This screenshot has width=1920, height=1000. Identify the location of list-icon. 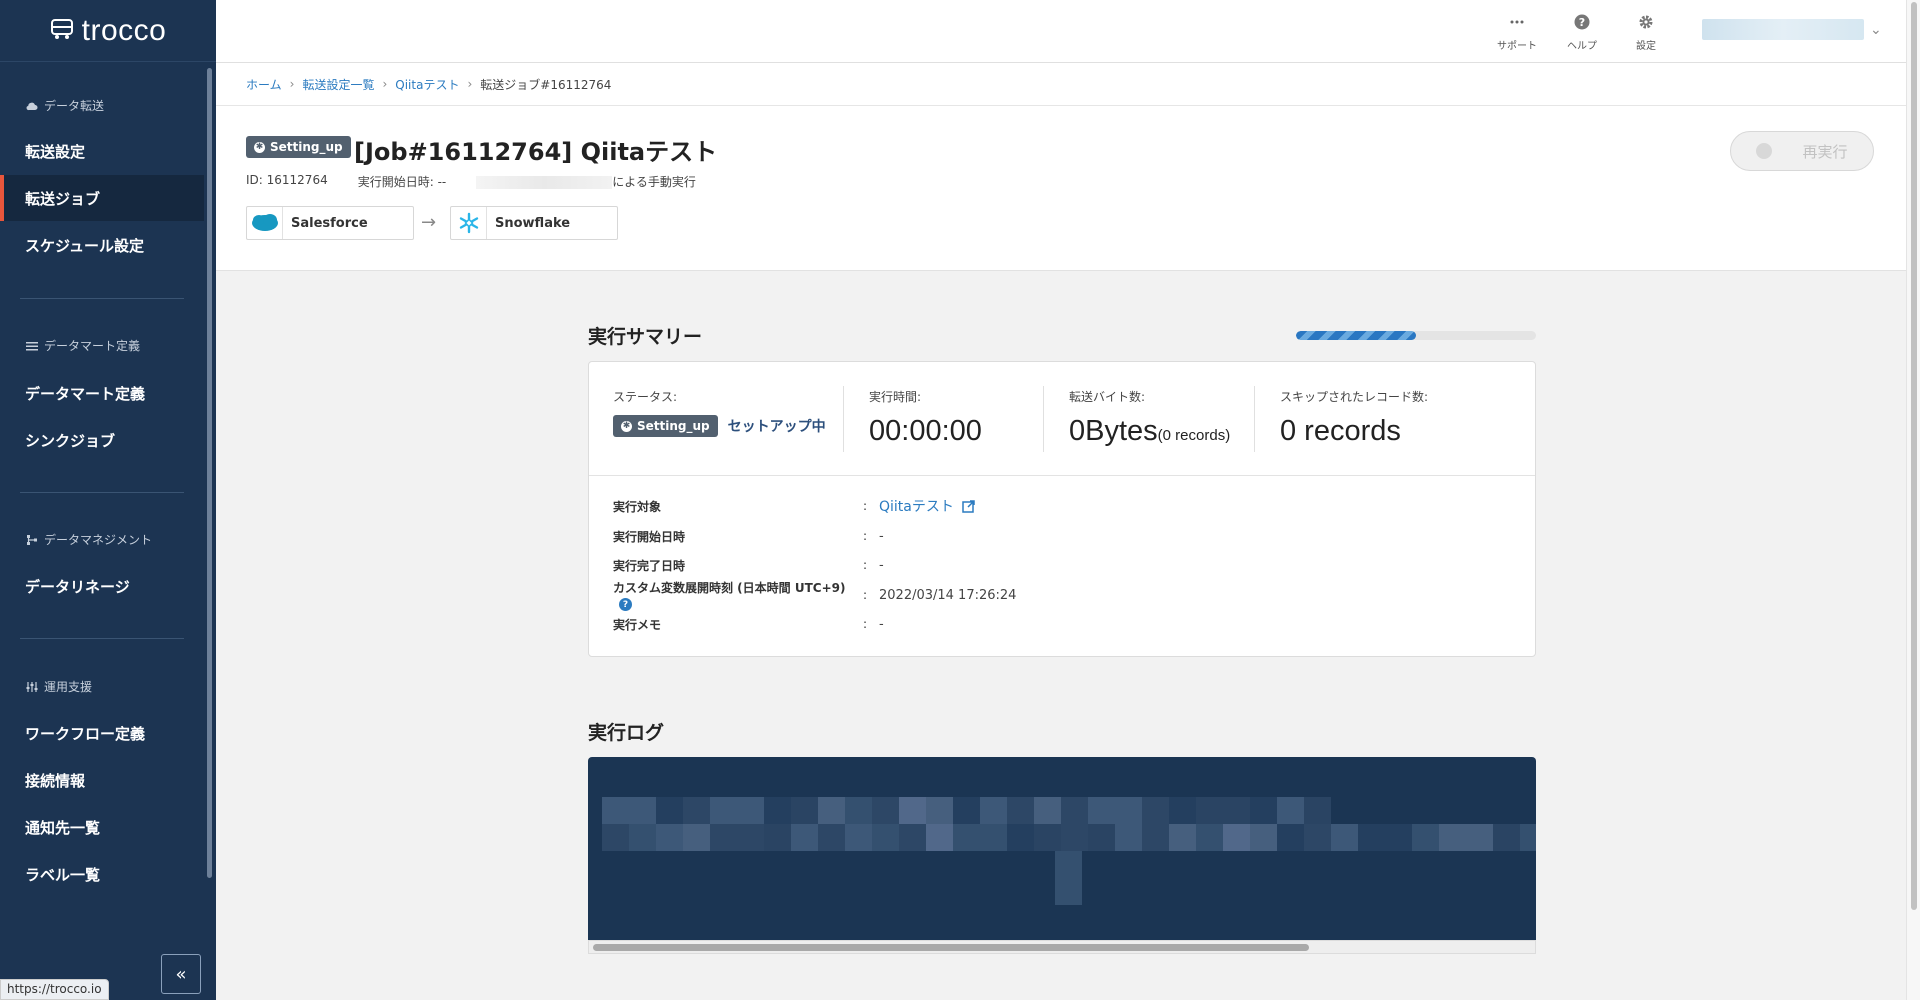
(32, 346).